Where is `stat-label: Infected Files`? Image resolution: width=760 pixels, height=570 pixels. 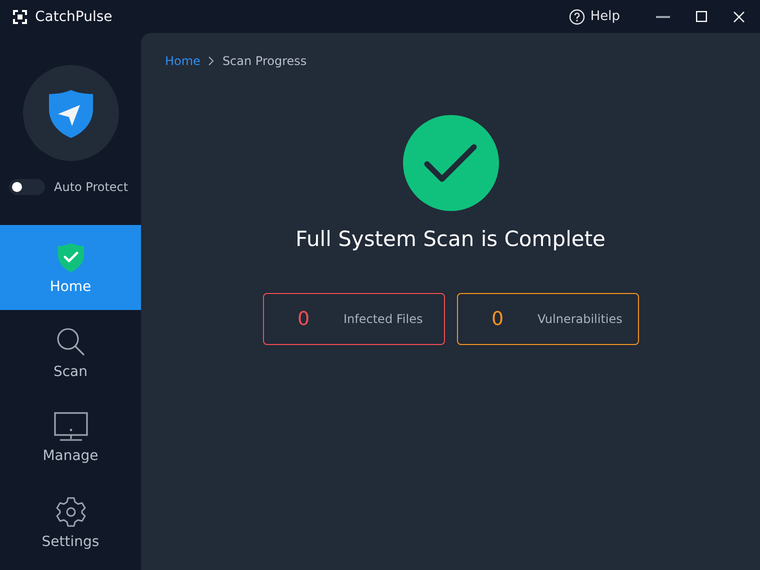 stat-label: Infected Files is located at coordinates (383, 319).